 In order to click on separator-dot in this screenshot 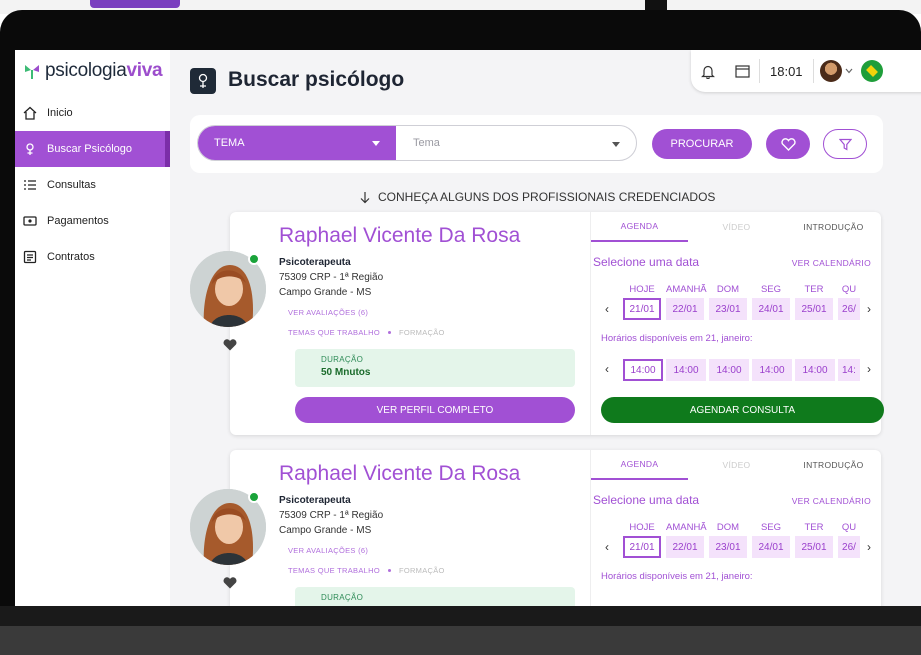, I will do `click(389, 332)`.